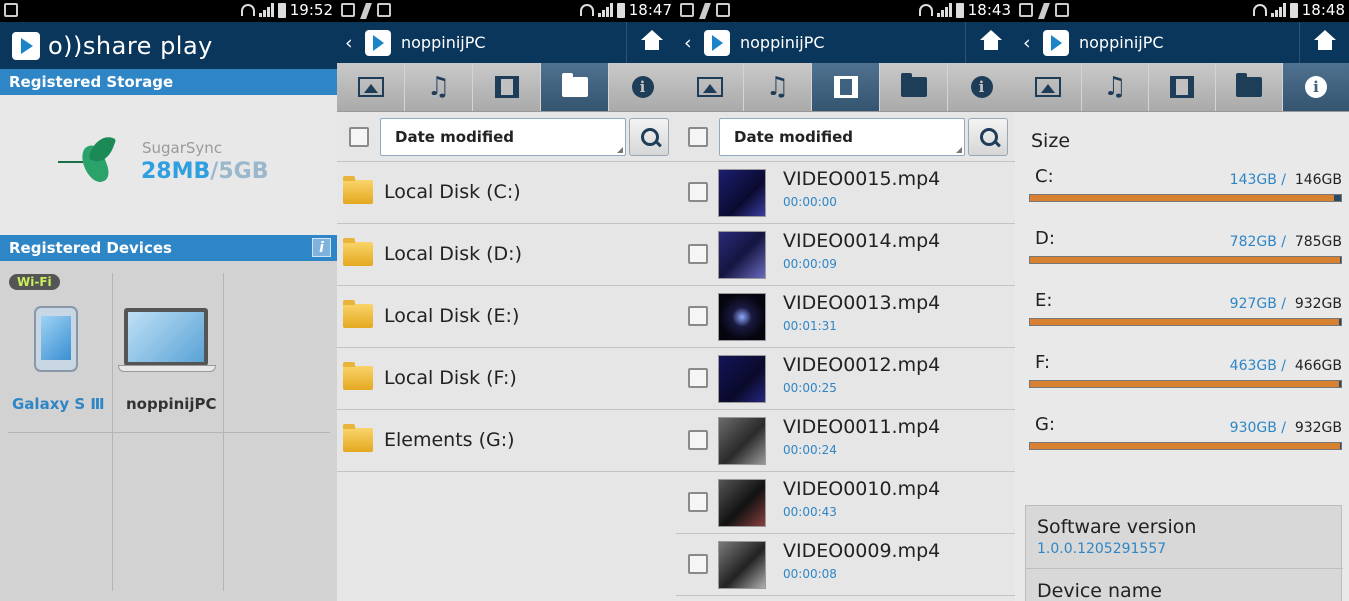  Describe the element at coordinates (862, 179) in the screenshot. I see `video-name: VIDEO0015.mp4` at that location.